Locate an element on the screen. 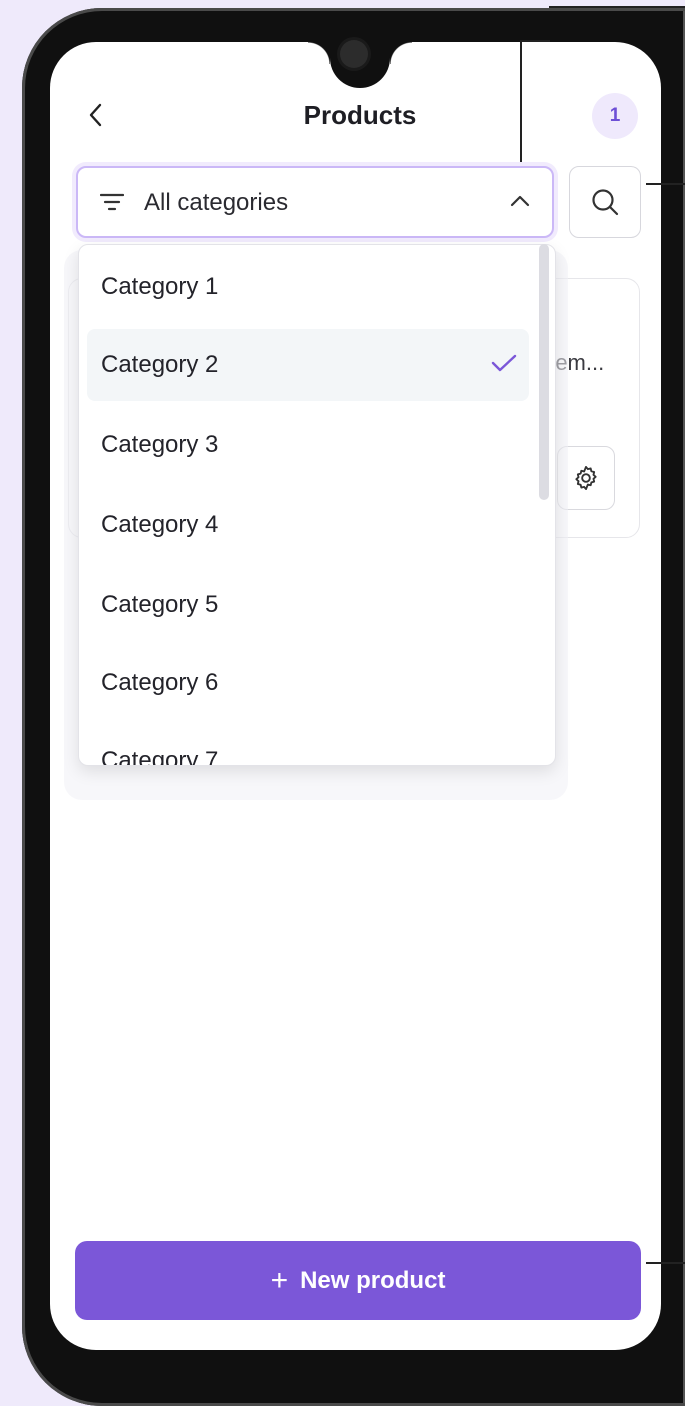 This screenshot has height=1406, width=685. dropdown-option: Category 6 is located at coordinates (308, 683).